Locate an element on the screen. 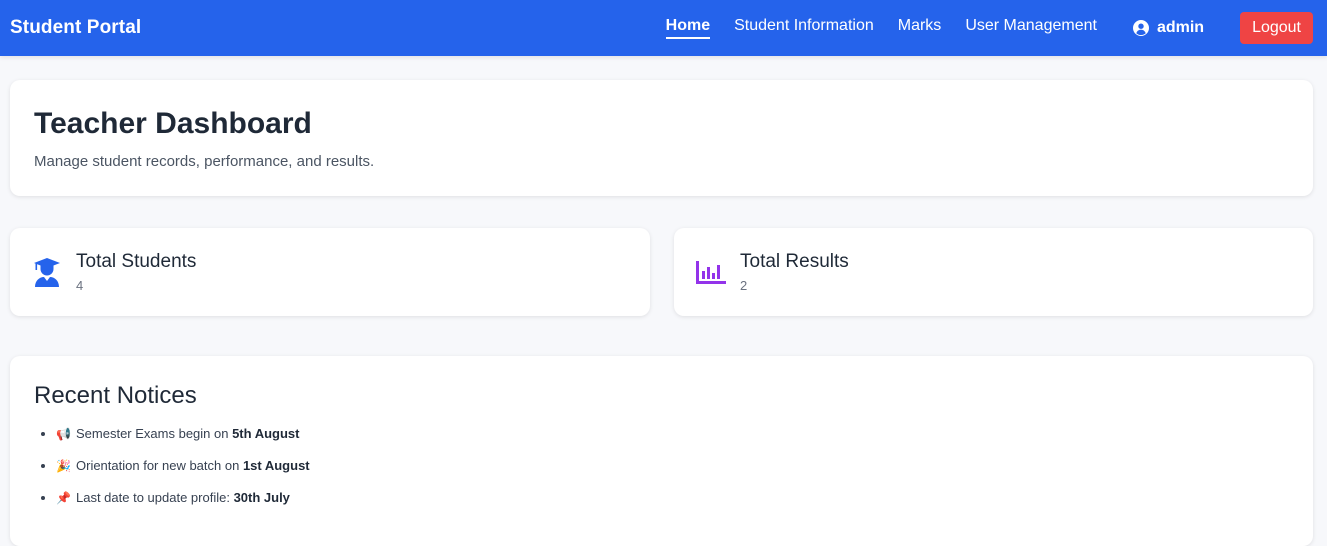 The width and height of the screenshot is (1327, 546). nav-link-student-information: Student Information is located at coordinates (804, 28).